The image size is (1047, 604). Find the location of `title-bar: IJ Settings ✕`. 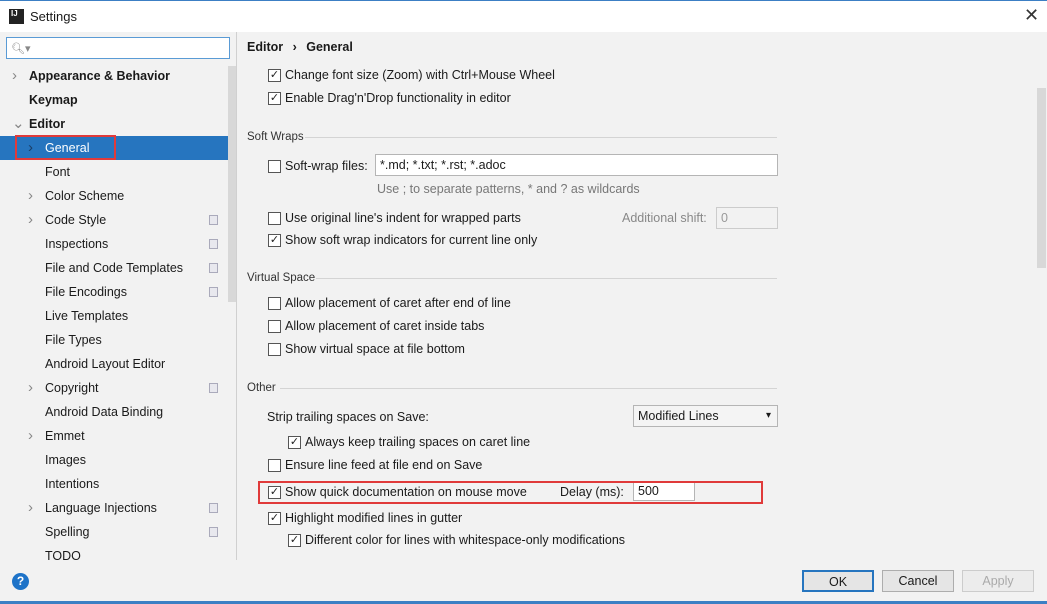

title-bar: IJ Settings ✕ is located at coordinates (523, 16).